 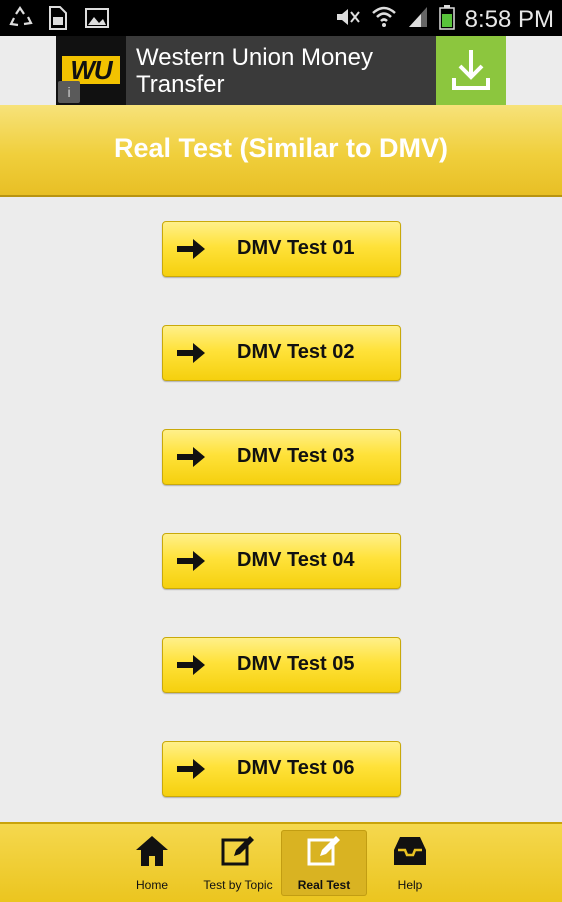 I want to click on mute-icon, so click(x=348, y=19).